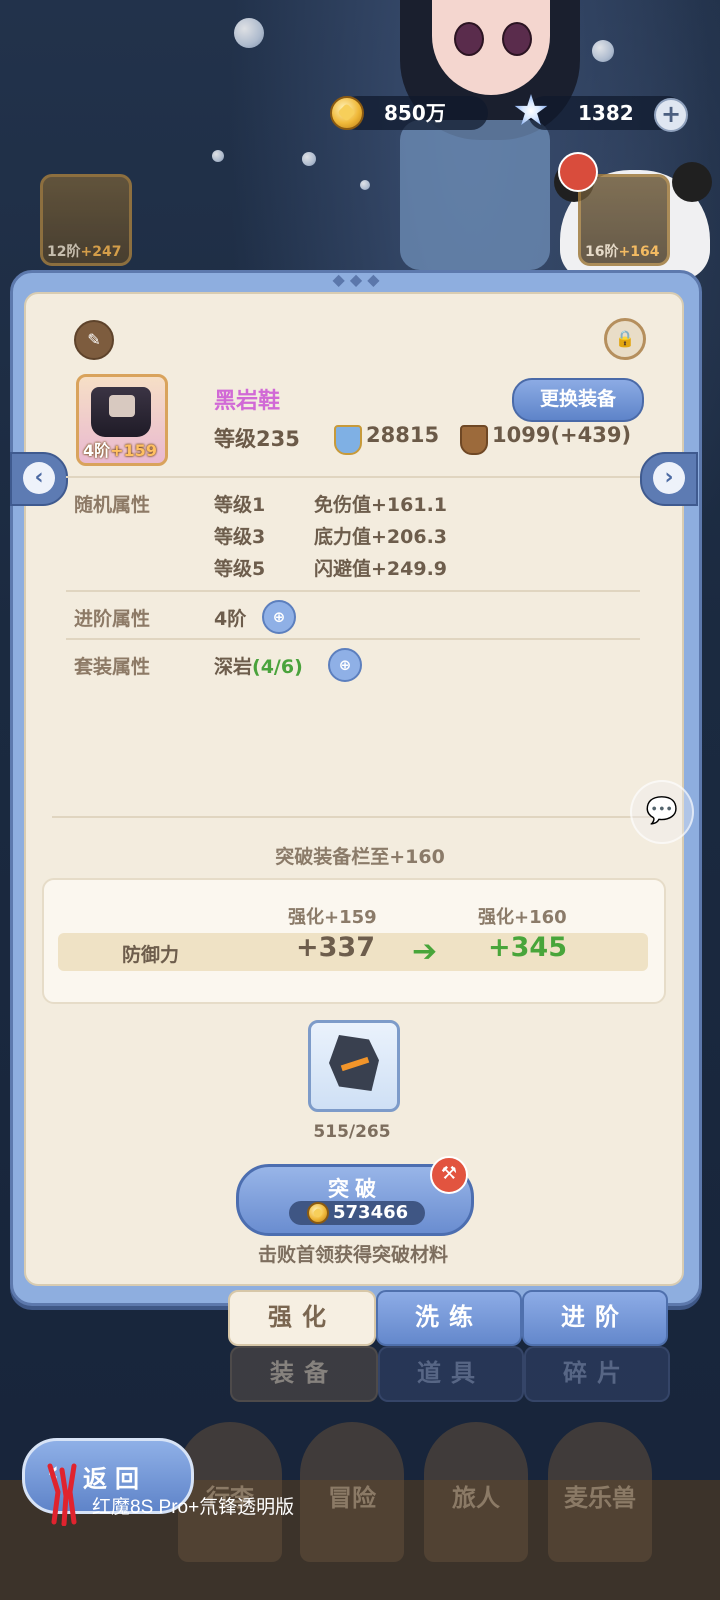 The width and height of the screenshot is (720, 1600). What do you see at coordinates (578, 172) in the screenshot?
I see `hammer-badge-icon` at bounding box center [578, 172].